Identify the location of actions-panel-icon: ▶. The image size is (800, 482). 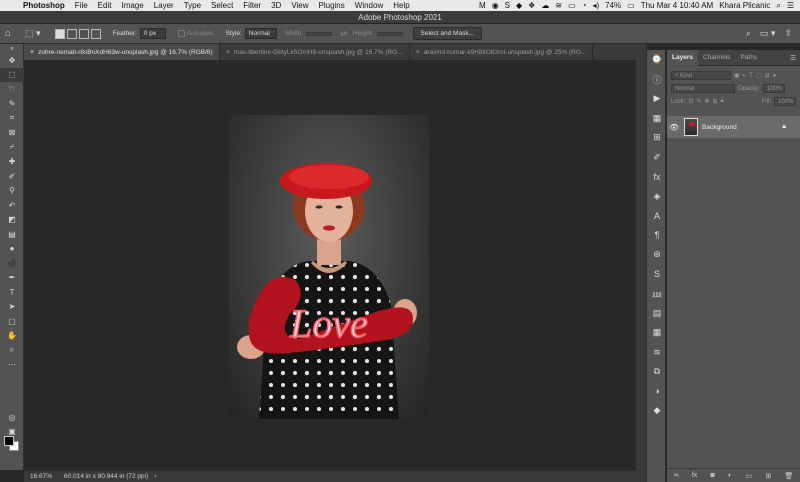
(657, 99).